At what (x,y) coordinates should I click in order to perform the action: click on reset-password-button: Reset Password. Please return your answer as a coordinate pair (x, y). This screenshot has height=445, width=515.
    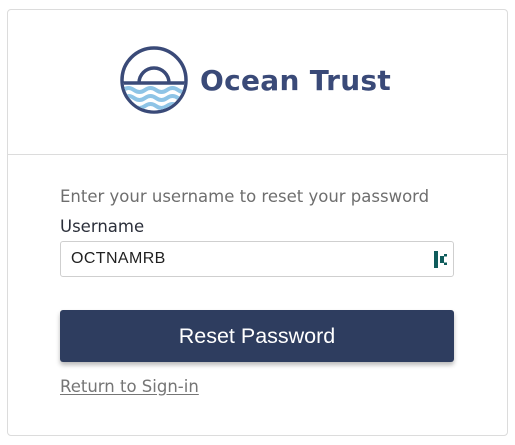
    Looking at the image, I should click on (257, 336).